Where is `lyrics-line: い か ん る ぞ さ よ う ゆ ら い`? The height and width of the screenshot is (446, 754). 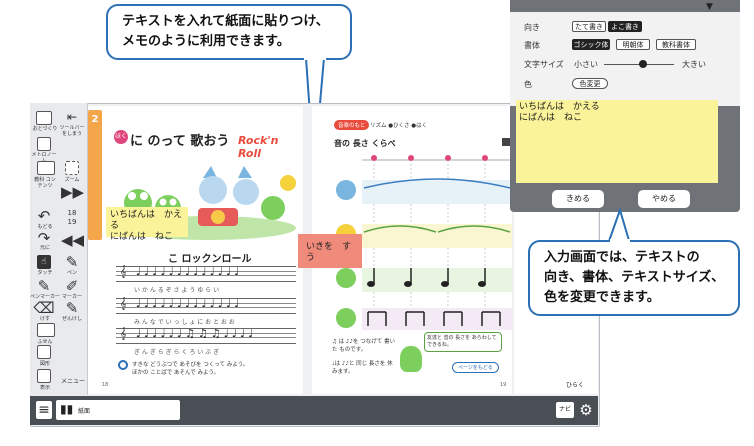 lyrics-line: い か ん る ぞ さ よ う ゆ ら い is located at coordinates (177, 290).